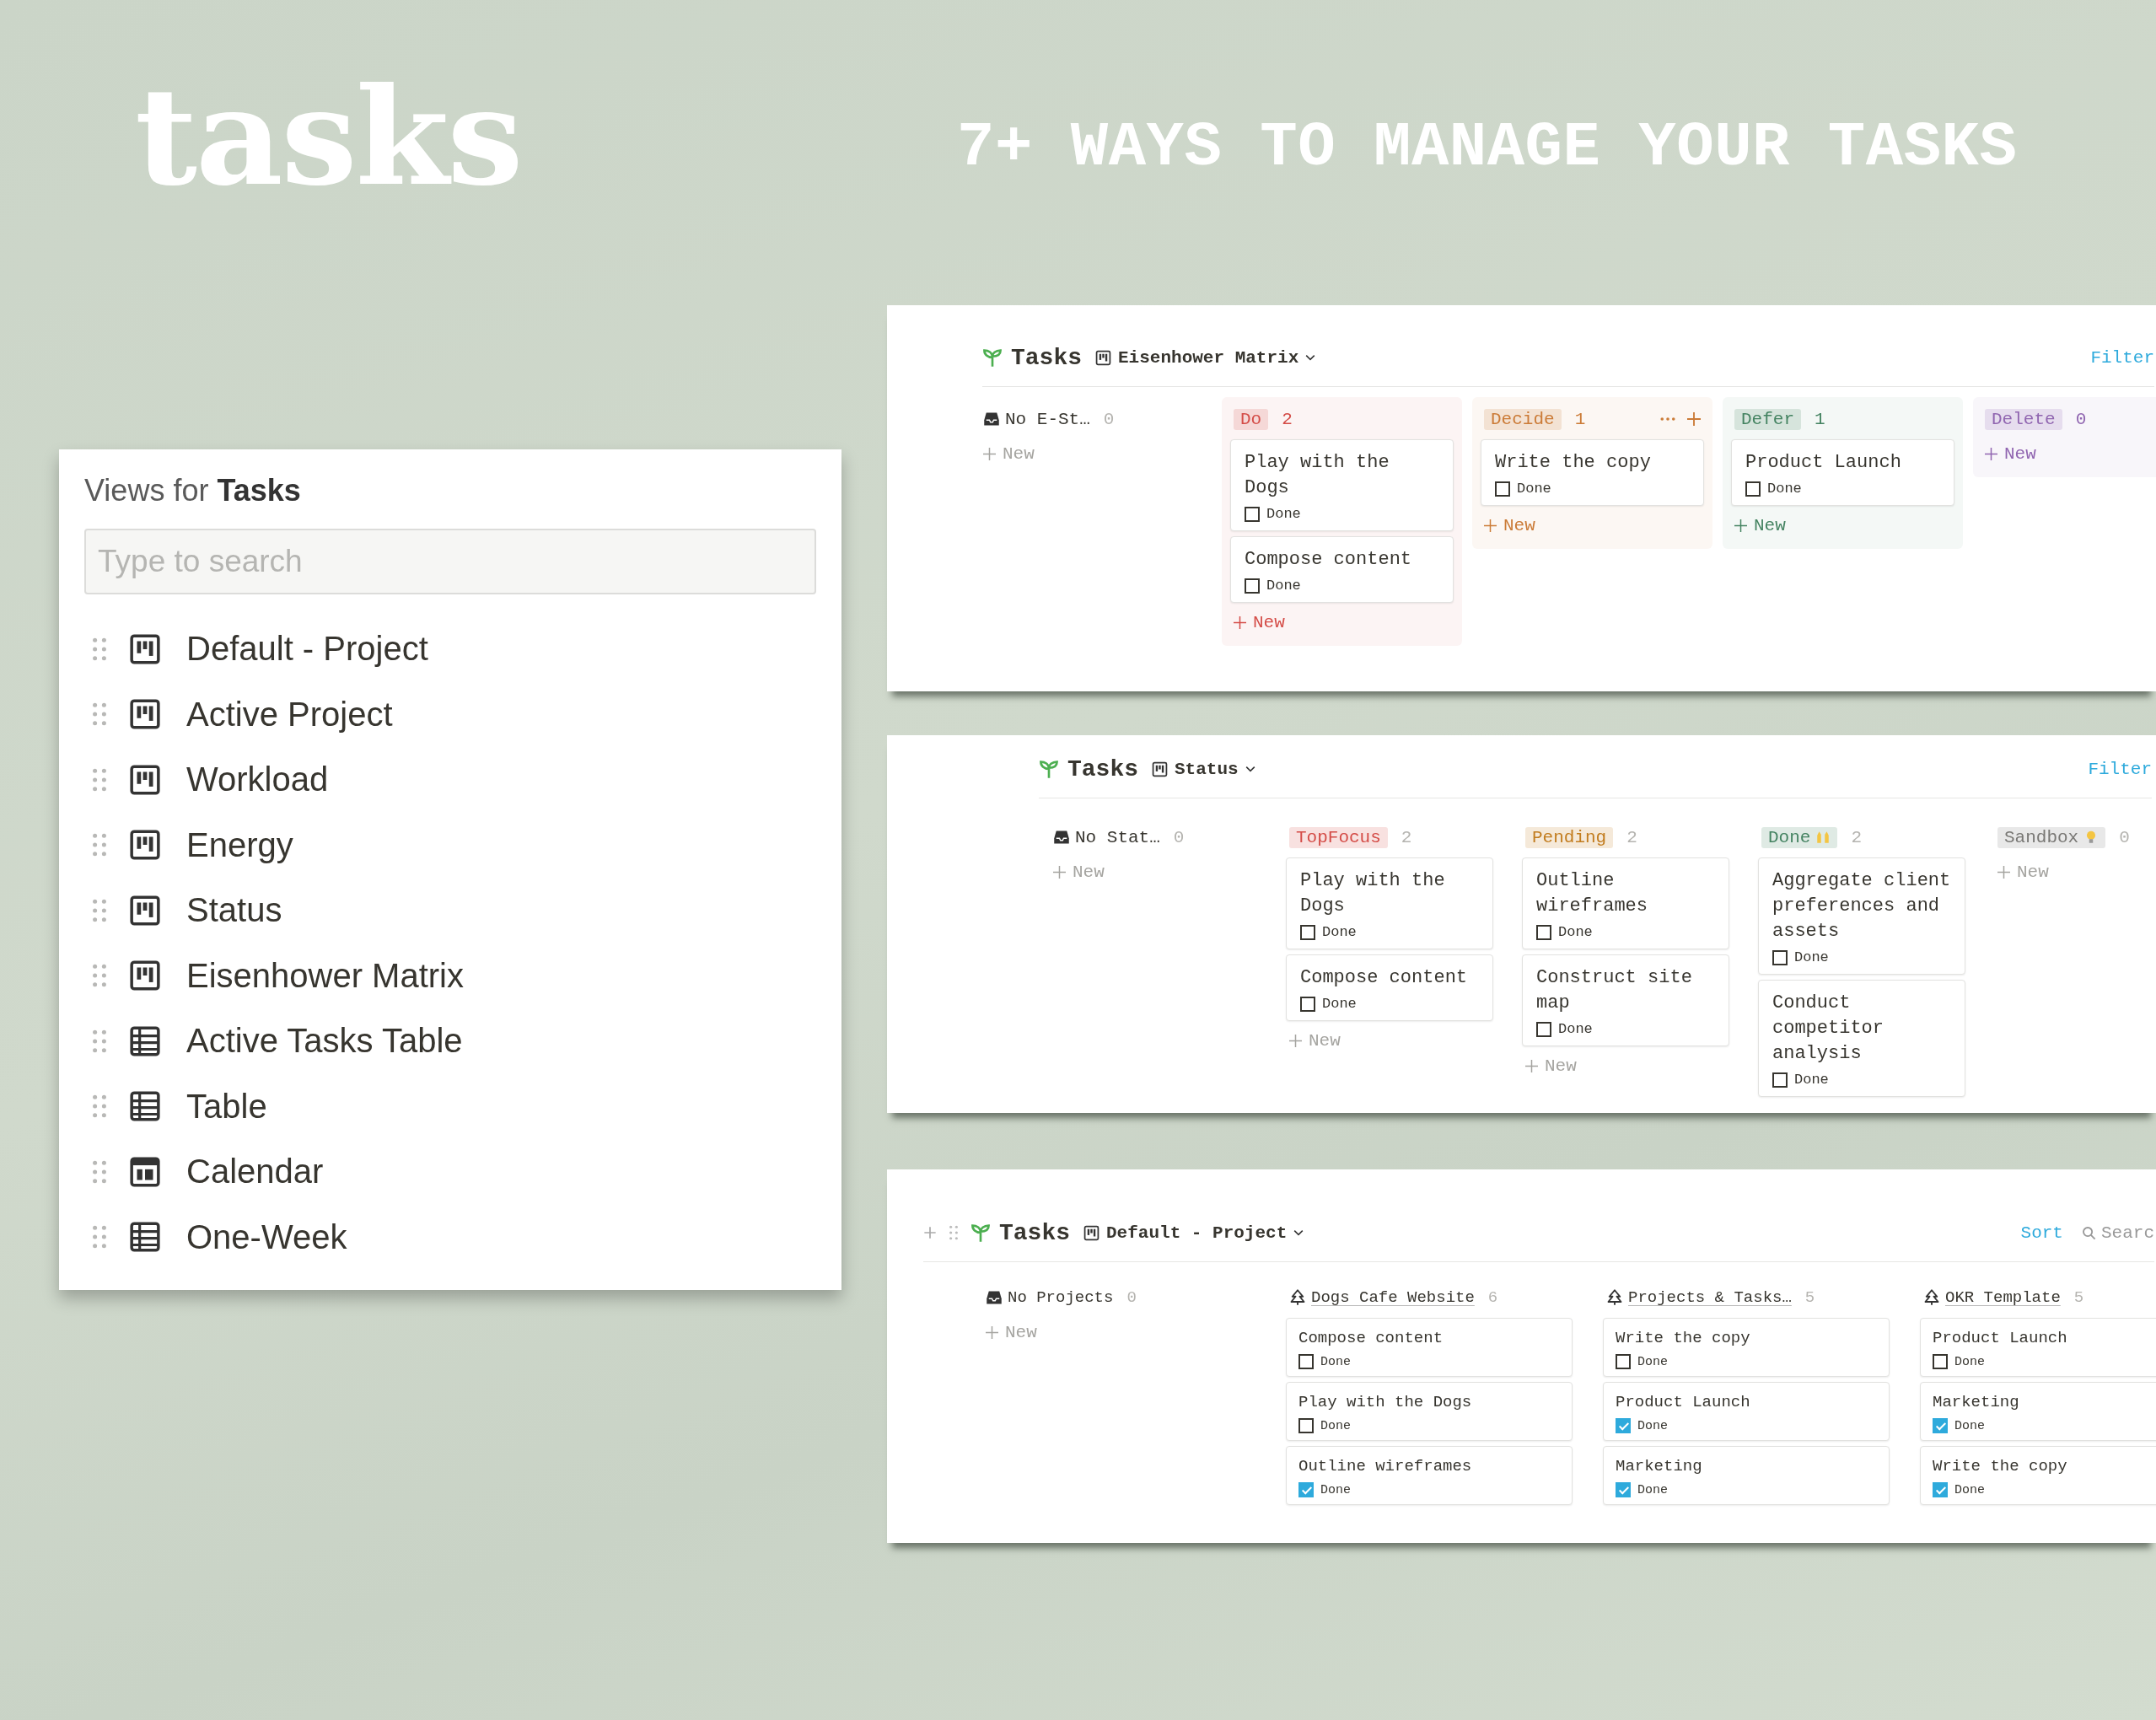 The width and height of the screenshot is (2156, 1720). Describe the element at coordinates (1857, 837) in the screenshot. I see `column-count: 2` at that location.